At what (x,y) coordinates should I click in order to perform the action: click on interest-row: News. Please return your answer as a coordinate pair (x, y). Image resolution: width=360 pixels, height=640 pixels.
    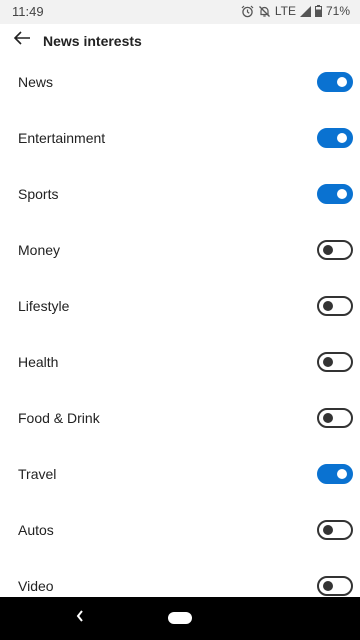
    Looking at the image, I should click on (180, 82).